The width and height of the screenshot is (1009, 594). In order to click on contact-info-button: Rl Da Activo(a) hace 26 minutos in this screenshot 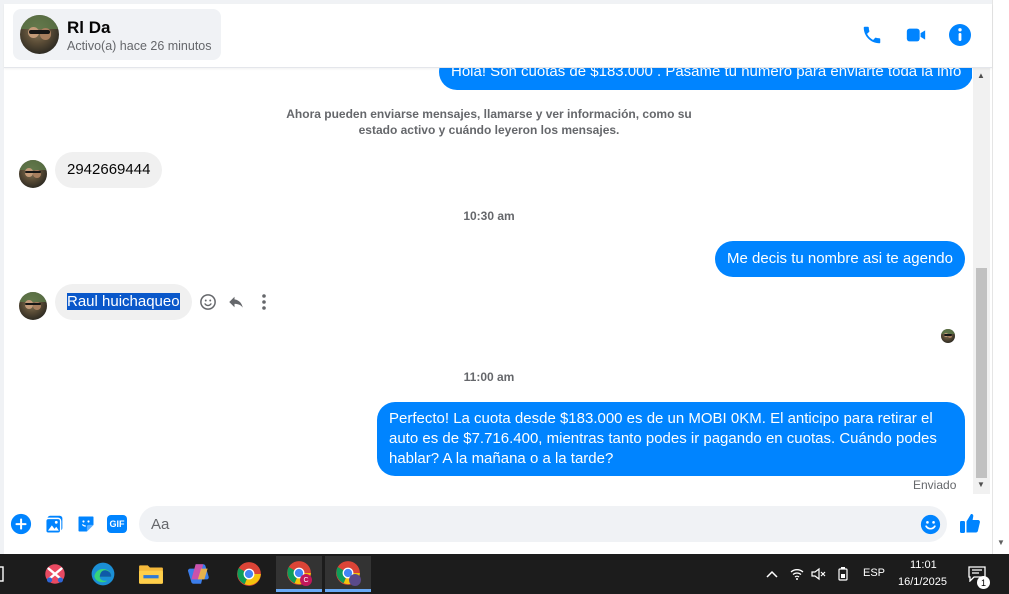, I will do `click(117, 34)`.